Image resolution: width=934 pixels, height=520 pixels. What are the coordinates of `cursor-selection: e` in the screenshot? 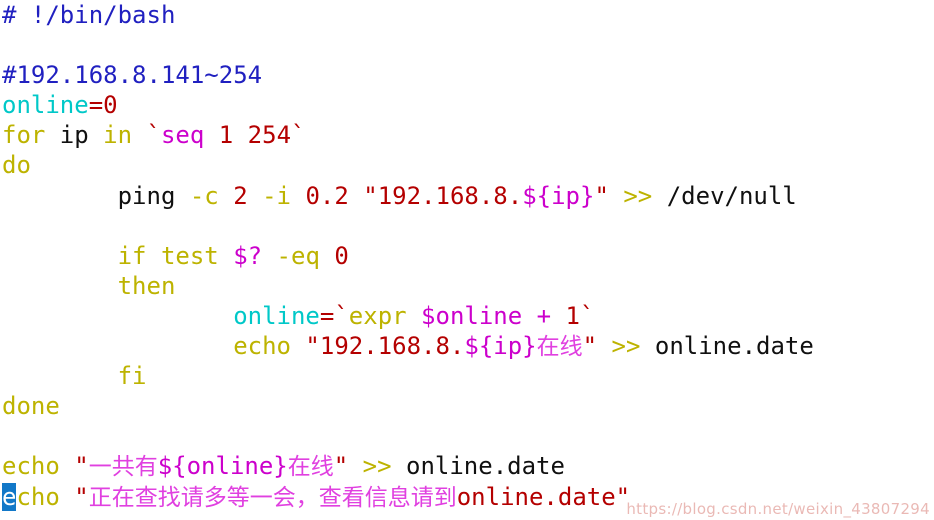 It's located at (9, 496).